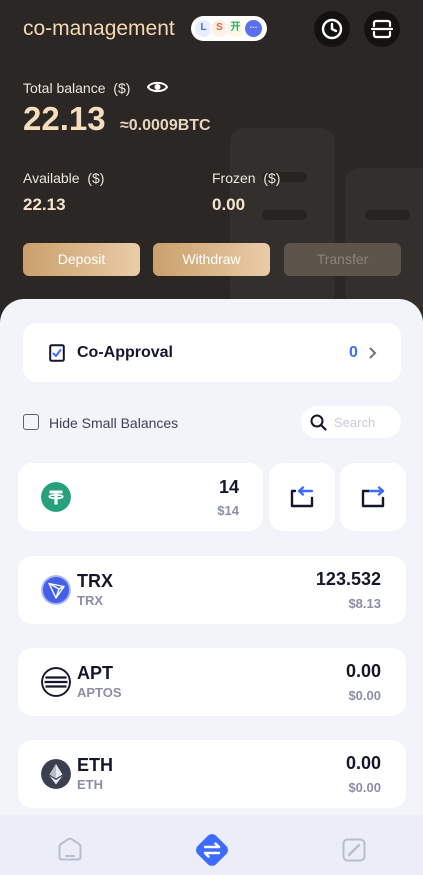 Image resolution: width=423 pixels, height=875 pixels. Describe the element at coordinates (211, 259) in the screenshot. I see `withdraw-button: Withdraw` at that location.